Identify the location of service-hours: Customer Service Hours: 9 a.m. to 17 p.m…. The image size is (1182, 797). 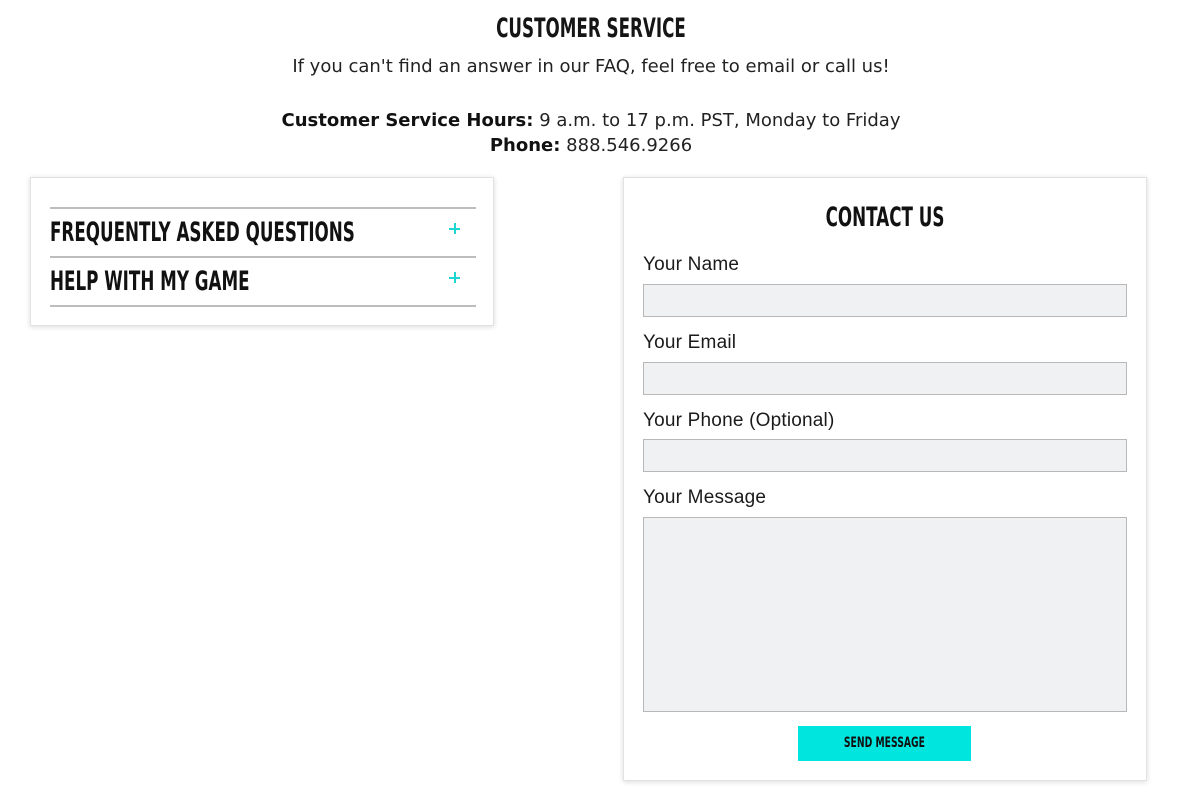
(591, 121).